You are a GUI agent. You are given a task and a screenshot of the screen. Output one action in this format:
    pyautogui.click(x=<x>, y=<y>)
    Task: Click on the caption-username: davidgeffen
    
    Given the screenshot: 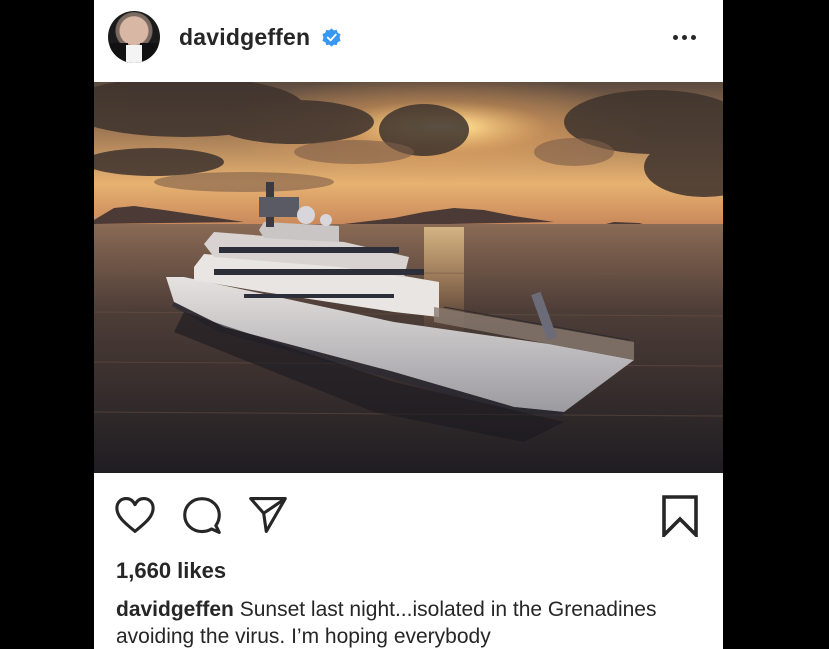 What is the action you would take?
    pyautogui.click(x=175, y=609)
    